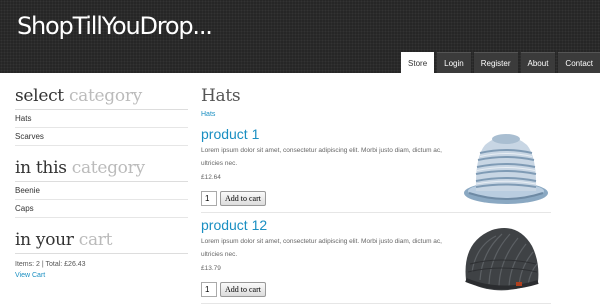 The height and width of the screenshot is (306, 600). Describe the element at coordinates (234, 225) in the screenshot. I see `product-title: product 12` at that location.